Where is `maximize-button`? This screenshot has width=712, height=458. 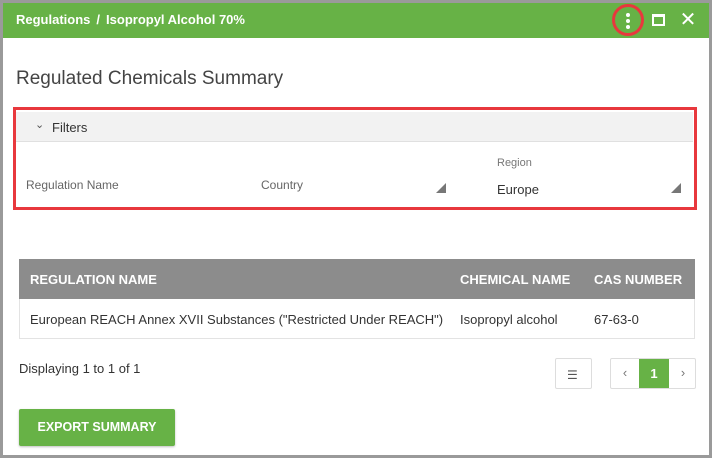 maximize-button is located at coordinates (659, 20).